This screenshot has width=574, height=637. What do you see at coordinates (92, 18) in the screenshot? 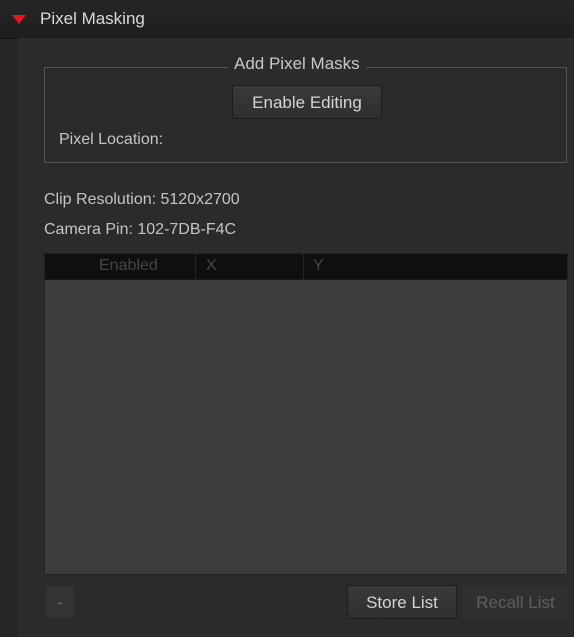
I see `panel-title: Pixel Masking` at bounding box center [92, 18].